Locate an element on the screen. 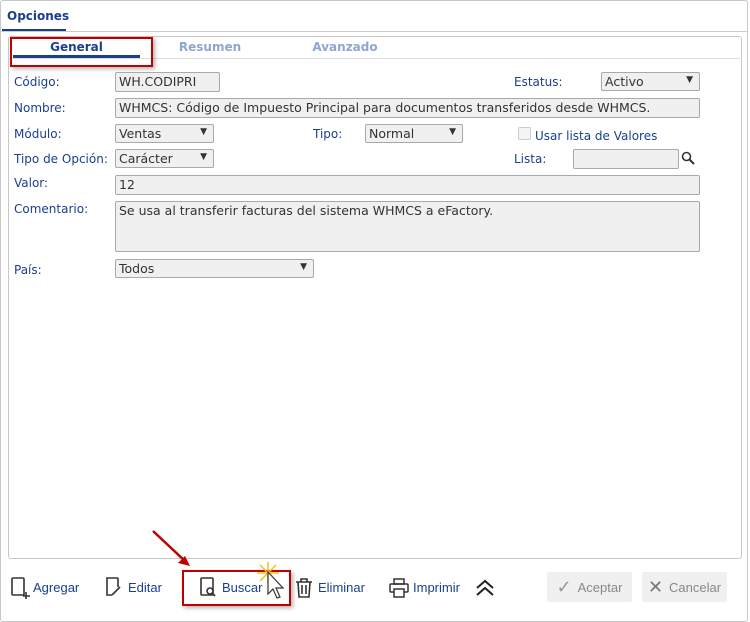 This screenshot has height=622, width=750. tipo-label: Tipo: is located at coordinates (328, 134).